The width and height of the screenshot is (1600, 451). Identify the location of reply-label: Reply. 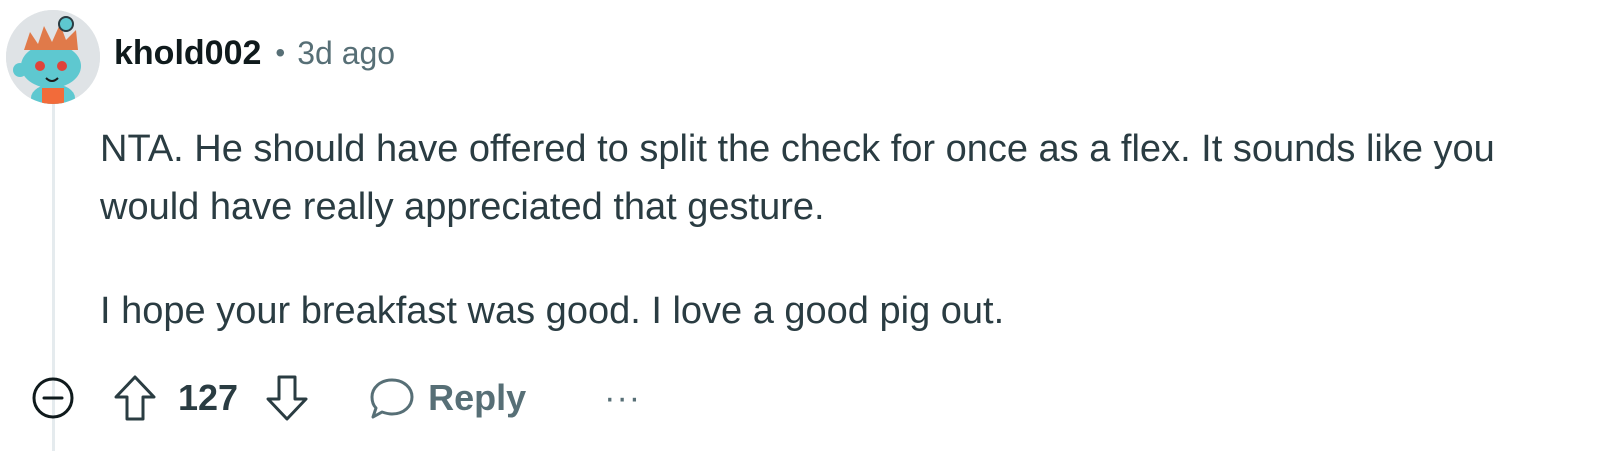
(477, 397).